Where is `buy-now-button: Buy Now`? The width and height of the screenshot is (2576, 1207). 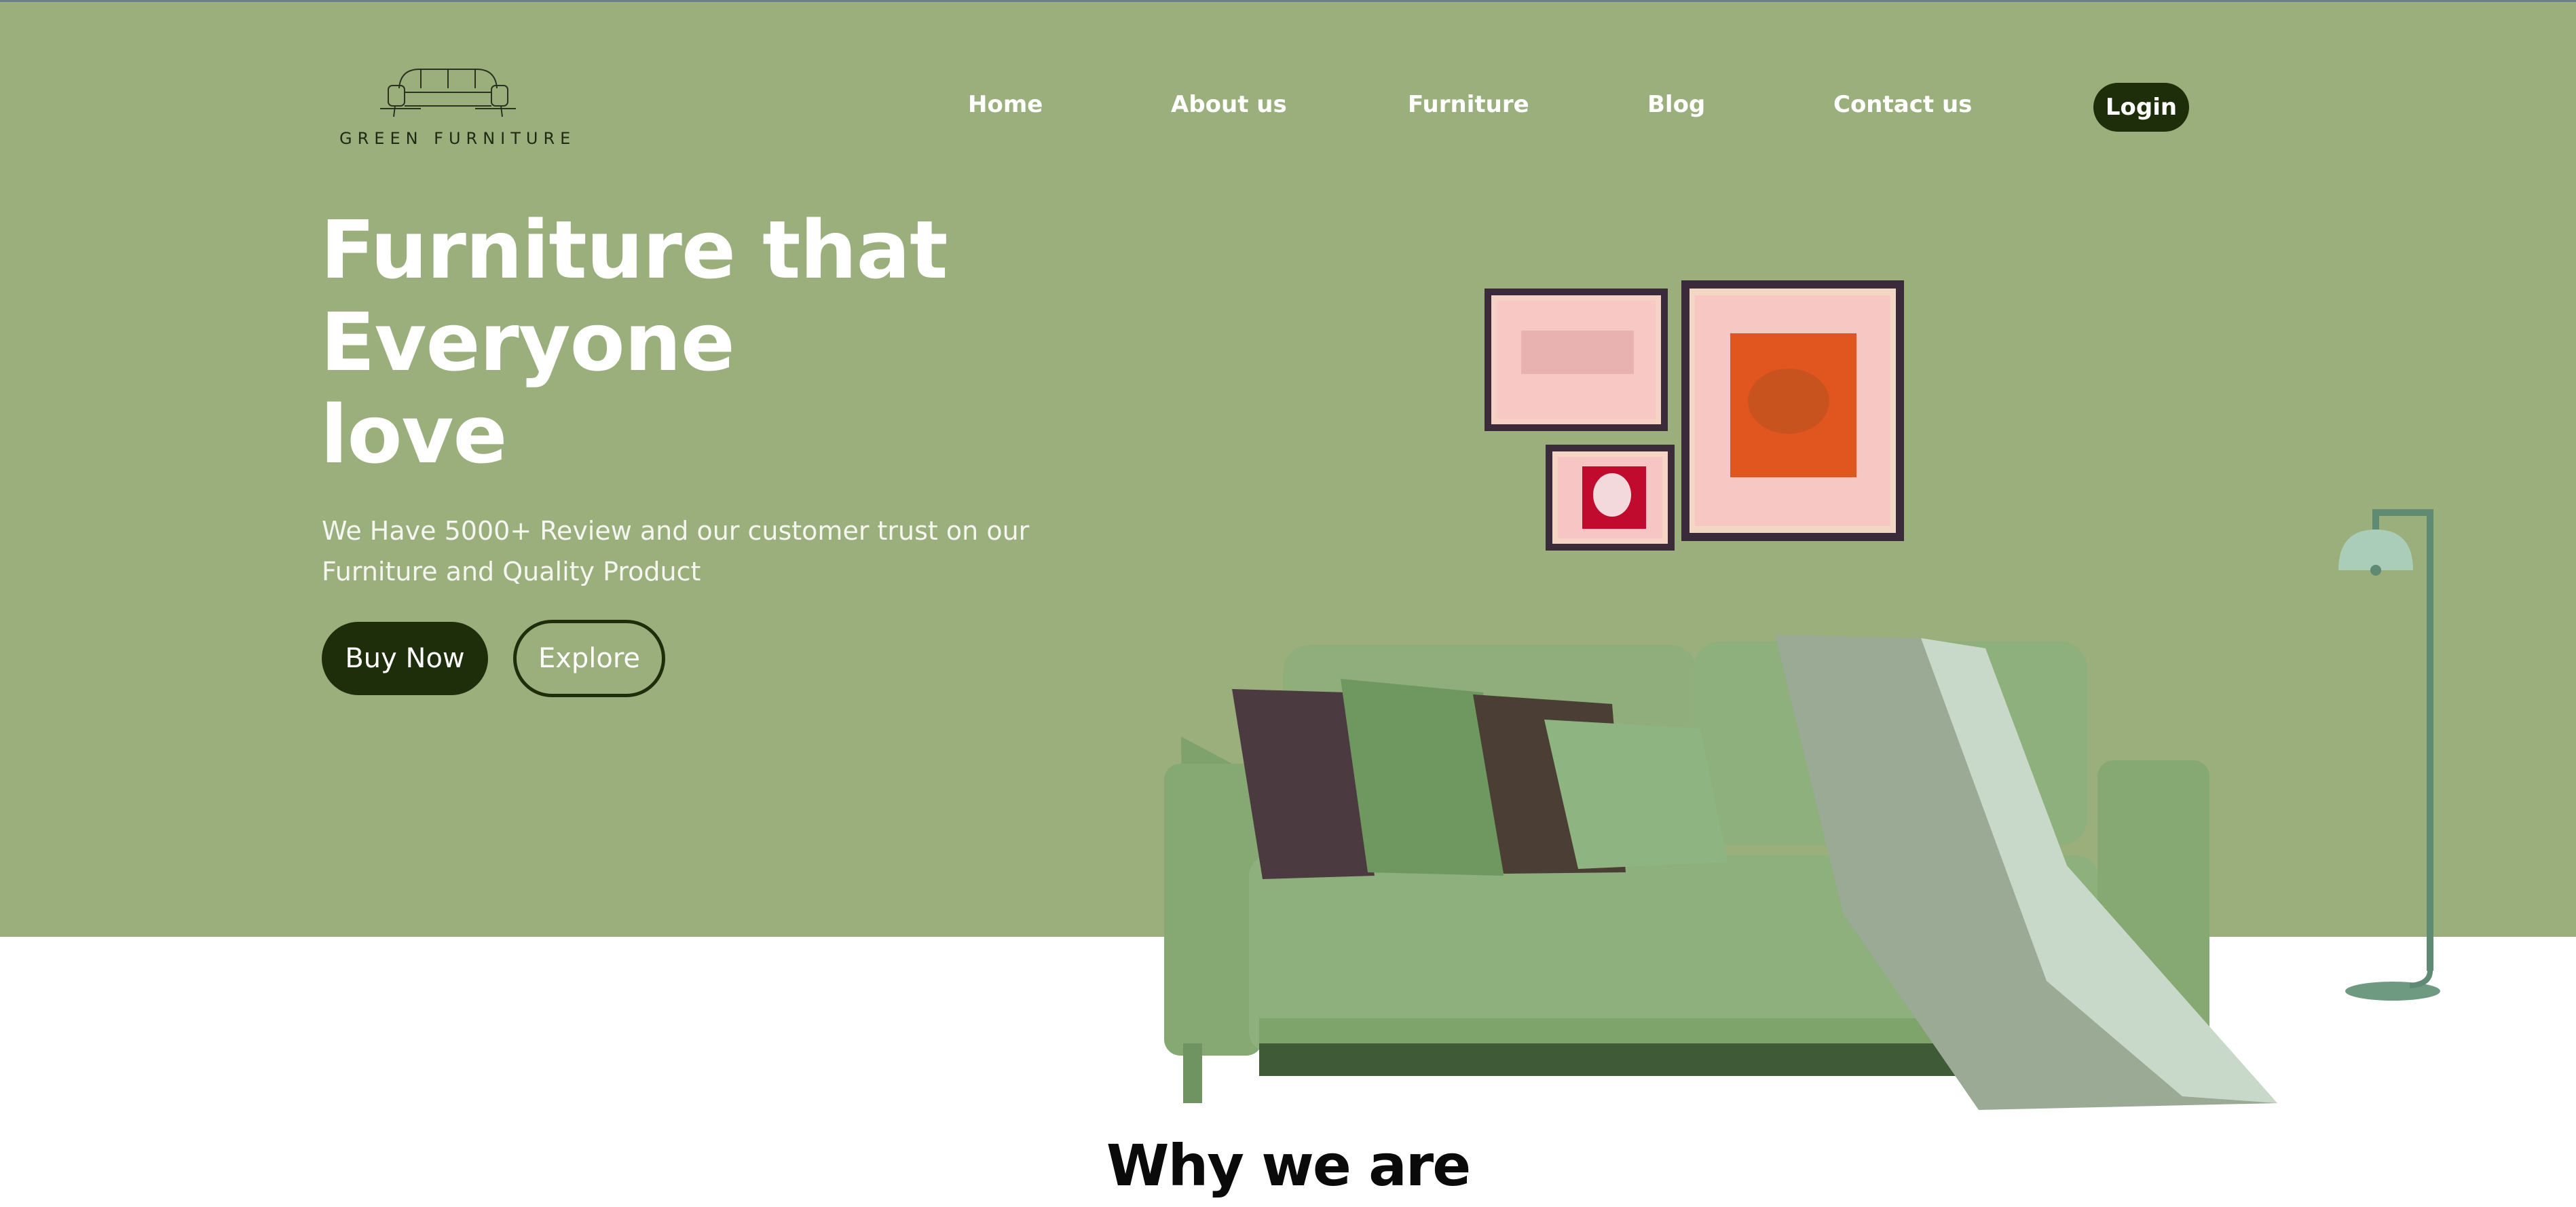 buy-now-button: Buy Now is located at coordinates (405, 658).